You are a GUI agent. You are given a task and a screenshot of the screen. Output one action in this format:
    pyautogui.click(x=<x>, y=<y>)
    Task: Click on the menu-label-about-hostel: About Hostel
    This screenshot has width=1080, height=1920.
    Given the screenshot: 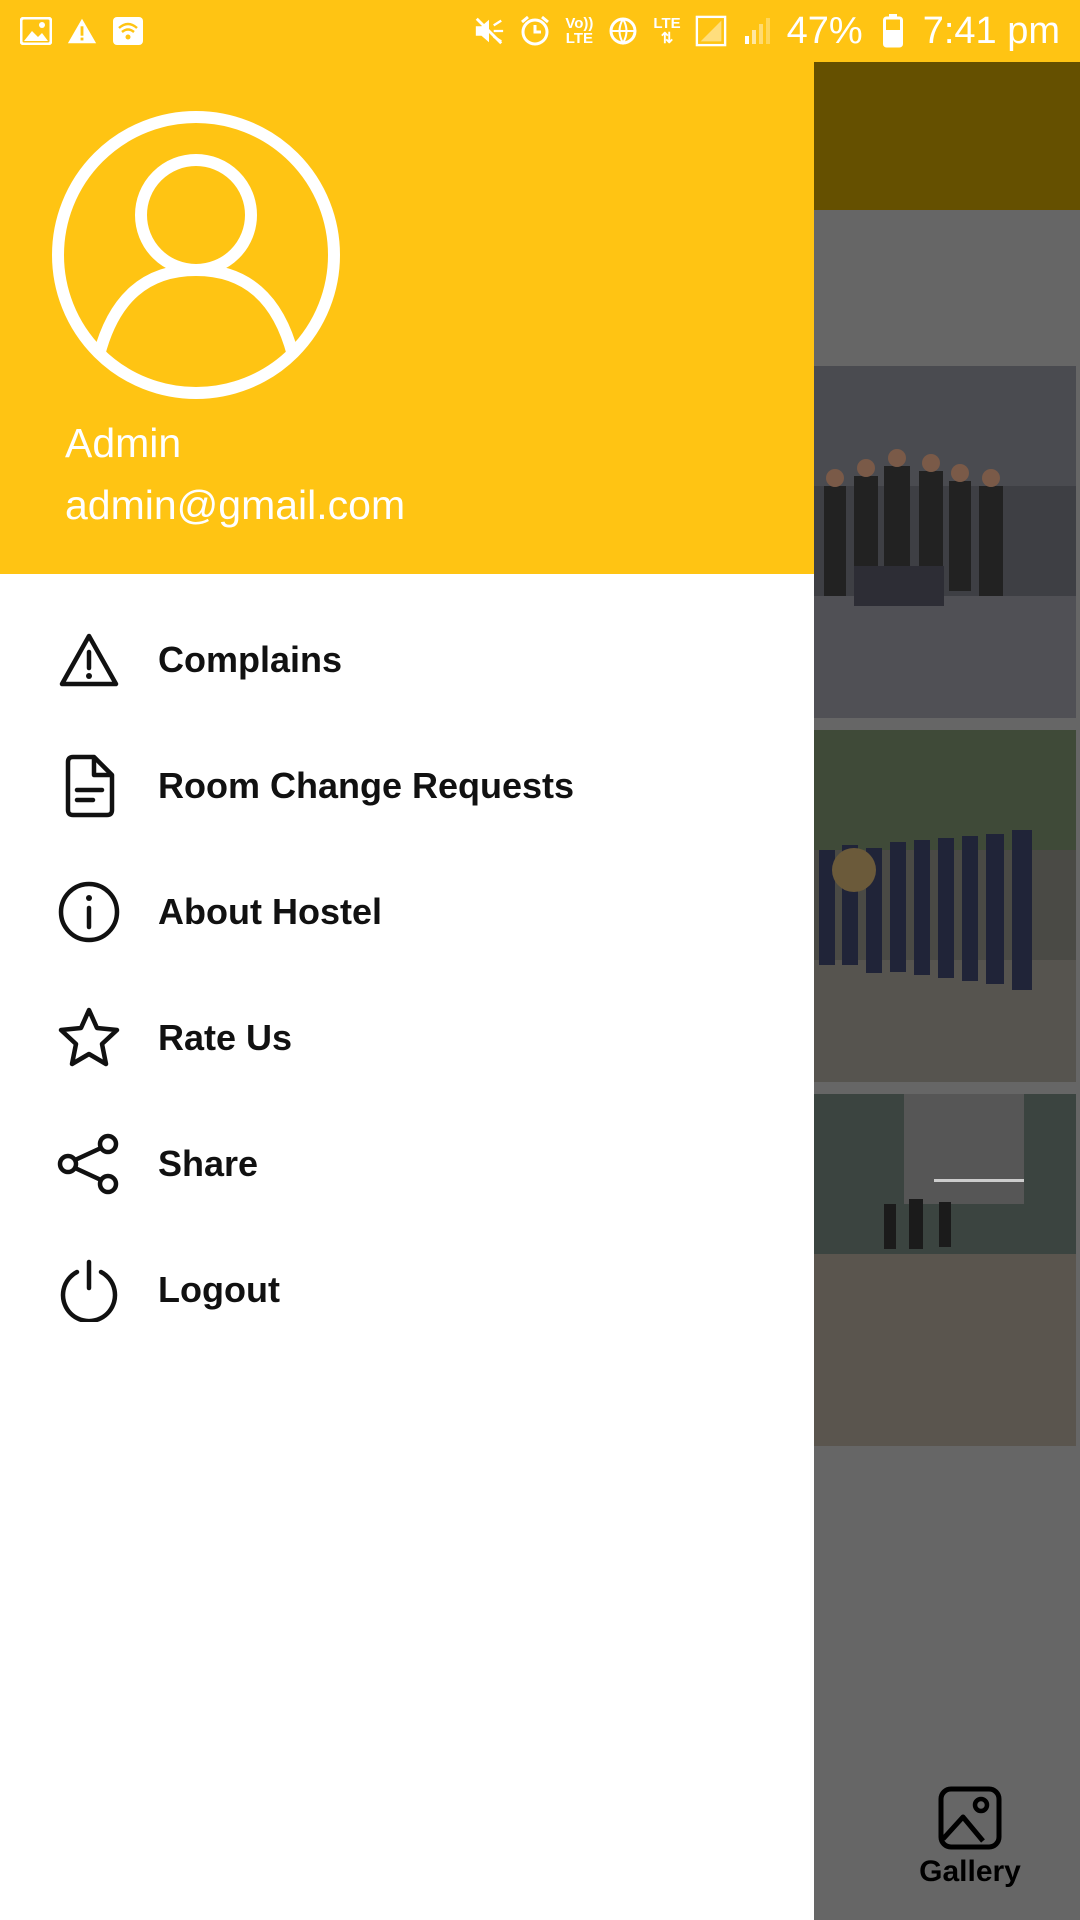 What is the action you would take?
    pyautogui.click(x=270, y=911)
    